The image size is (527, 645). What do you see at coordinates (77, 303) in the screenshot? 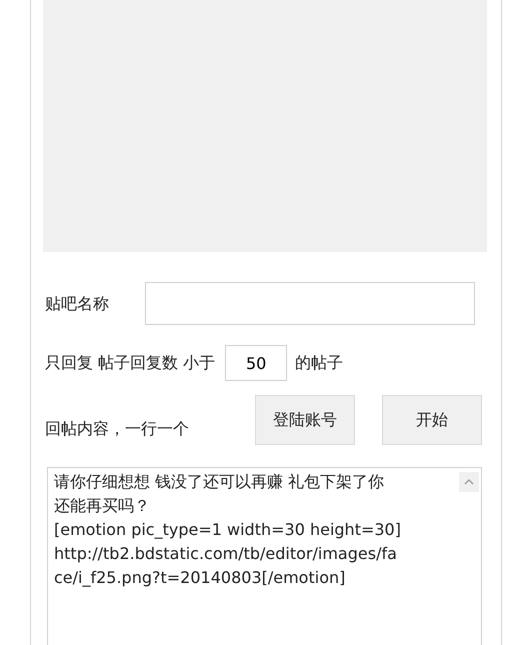
I see `field-label: 贴吧名称` at bounding box center [77, 303].